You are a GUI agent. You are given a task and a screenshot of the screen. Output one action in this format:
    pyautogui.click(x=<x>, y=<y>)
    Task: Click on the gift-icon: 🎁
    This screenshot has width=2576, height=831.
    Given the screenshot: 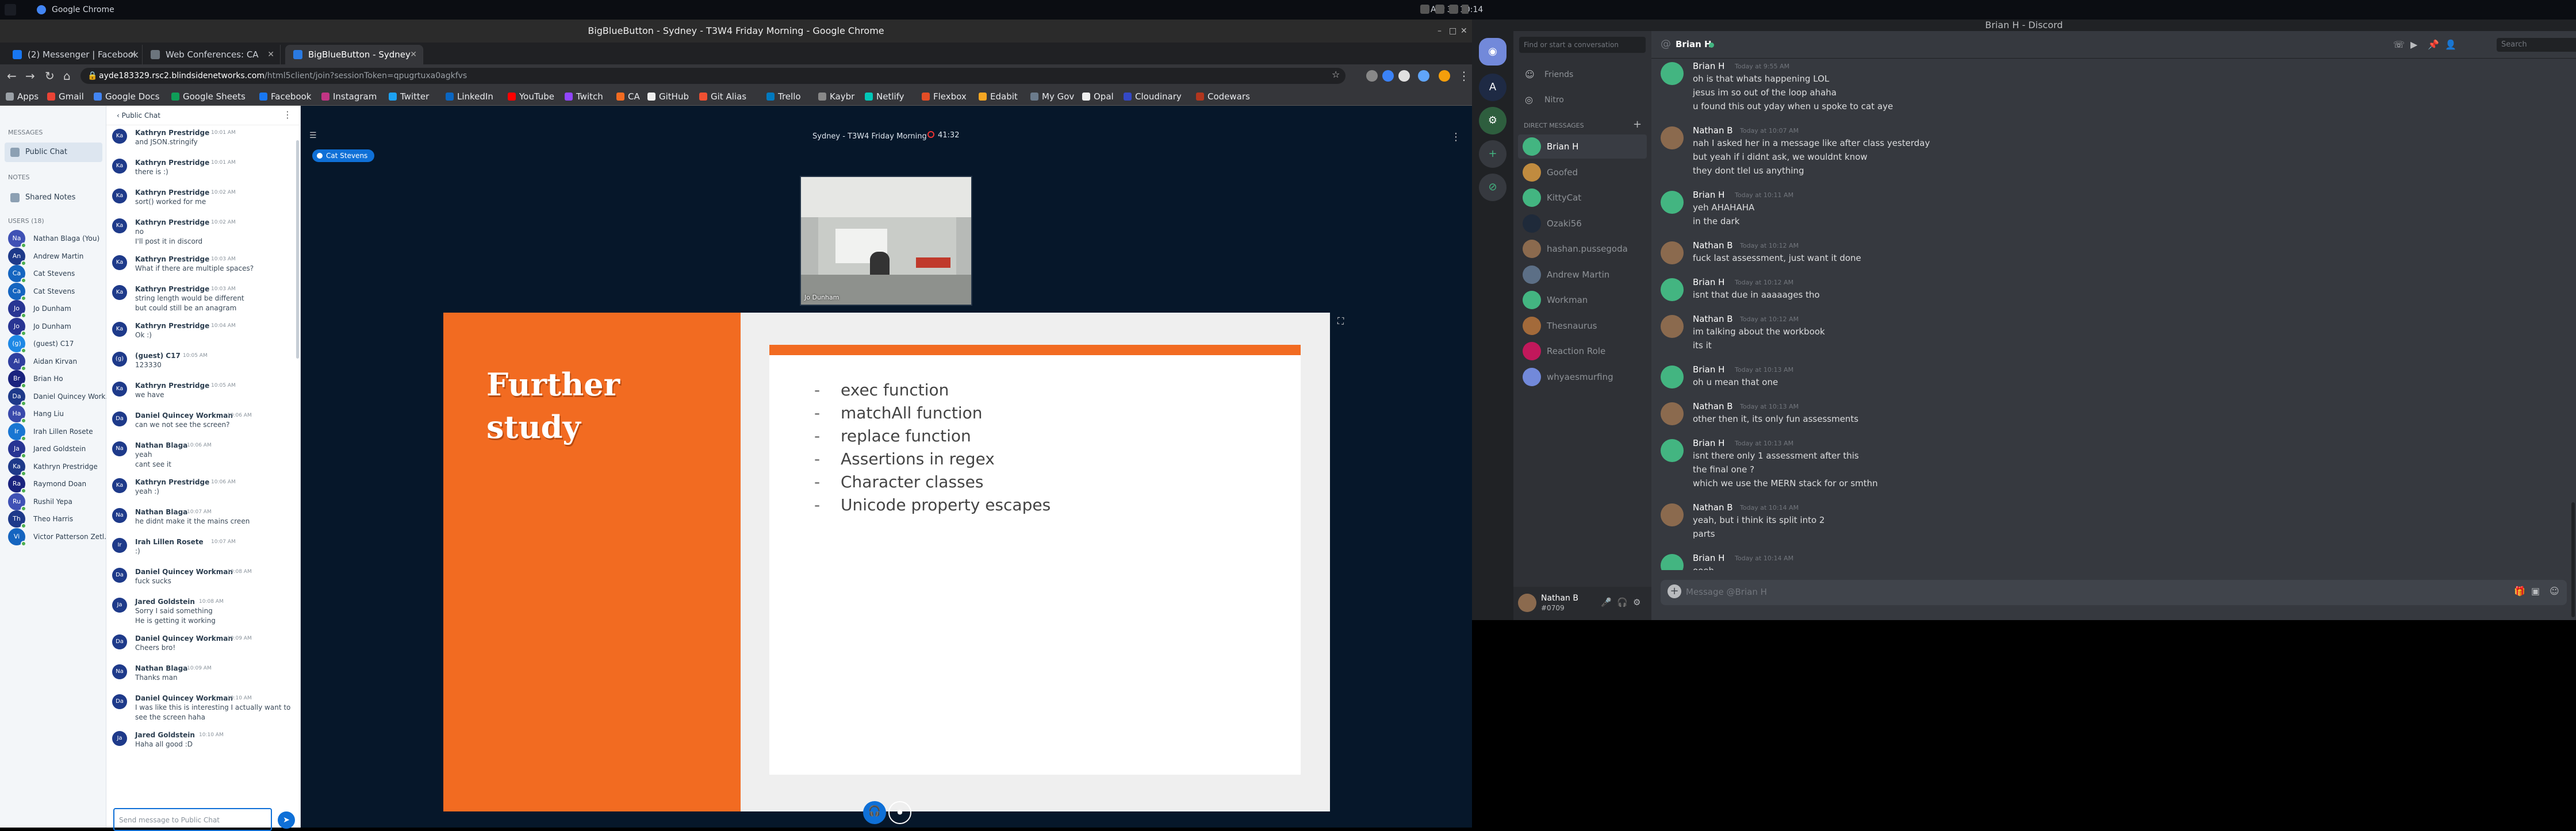 What is the action you would take?
    pyautogui.click(x=2519, y=591)
    